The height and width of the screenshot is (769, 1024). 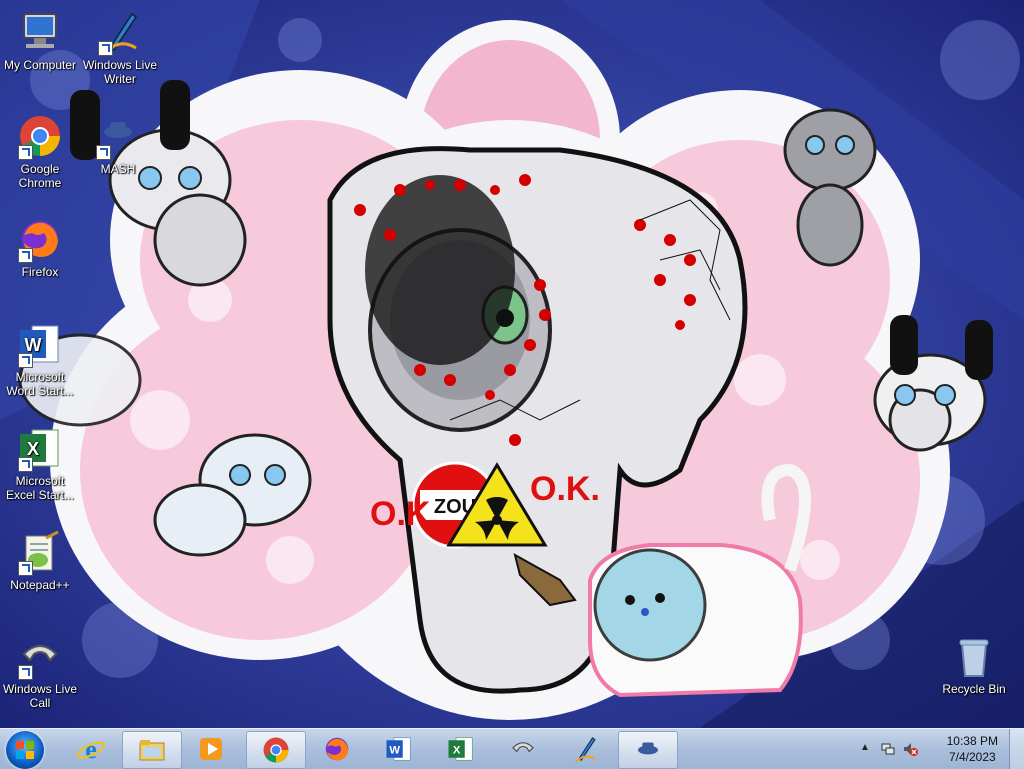 I want to click on clock: 10:38 PM 7/4/2023, so click(x=972, y=749).